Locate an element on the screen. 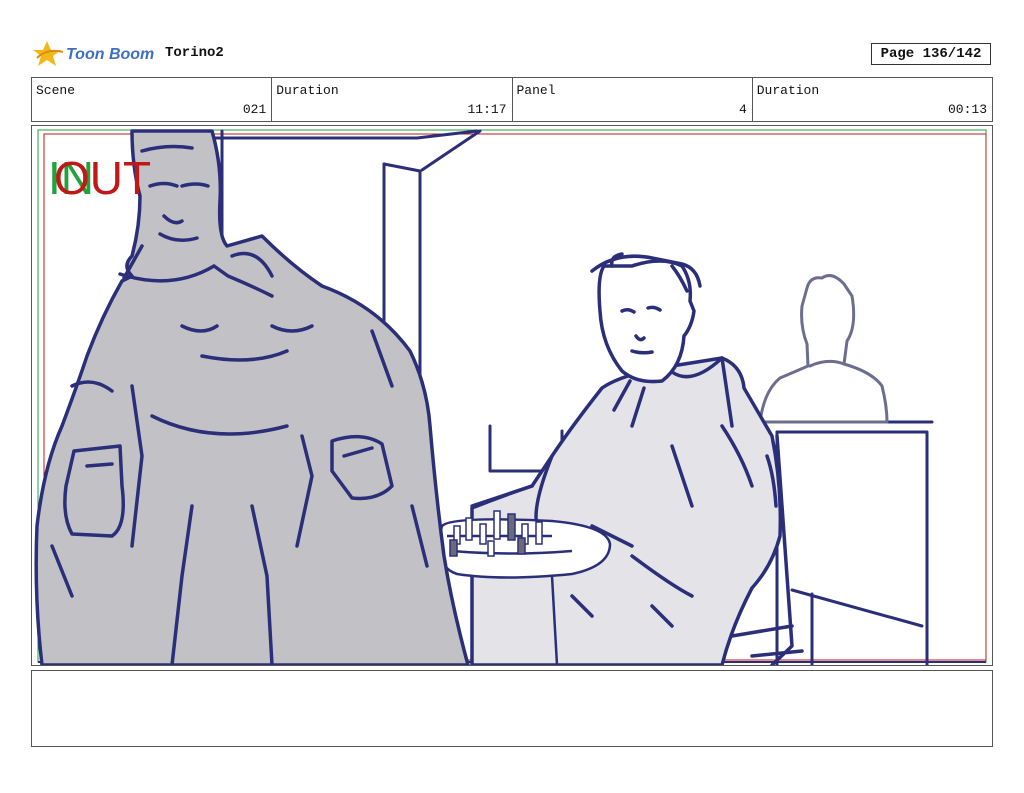 Image resolution: width=1024 pixels, height=793 pixels. background-man-figure is located at coordinates (823, 349).